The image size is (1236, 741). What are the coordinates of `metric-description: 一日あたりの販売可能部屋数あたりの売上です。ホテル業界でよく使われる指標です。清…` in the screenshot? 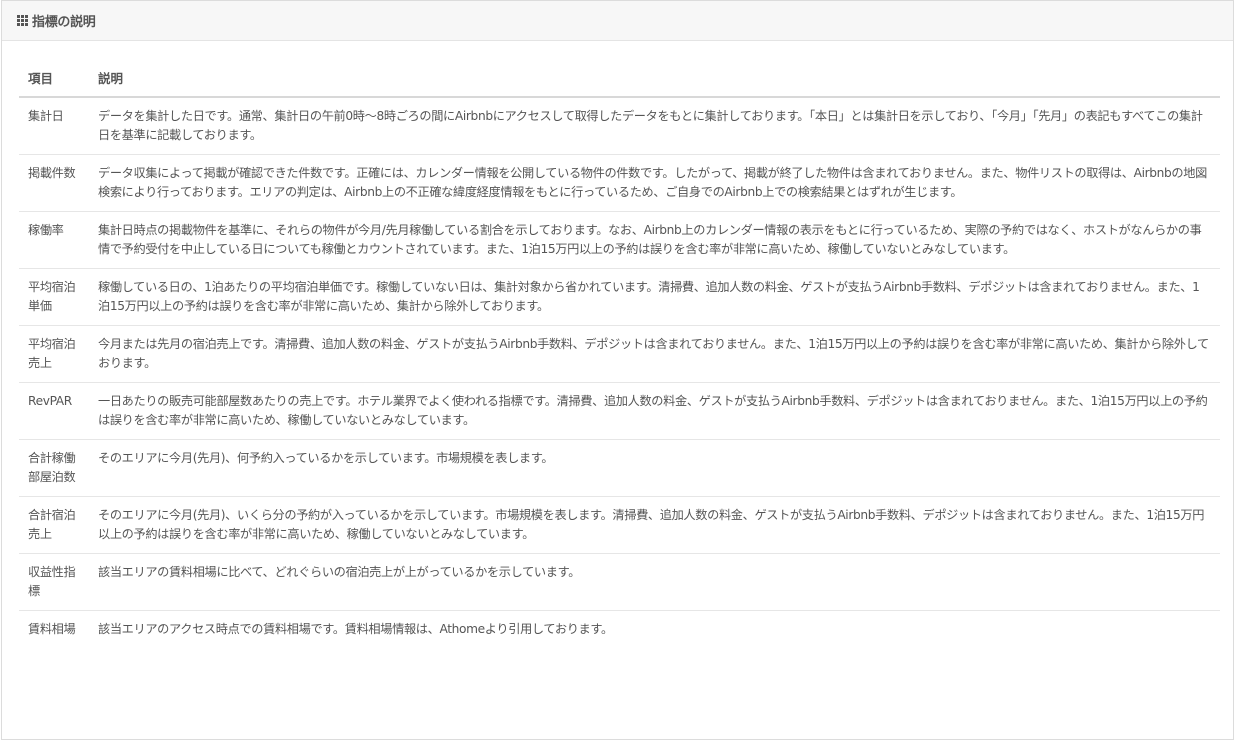 It's located at (654, 411).